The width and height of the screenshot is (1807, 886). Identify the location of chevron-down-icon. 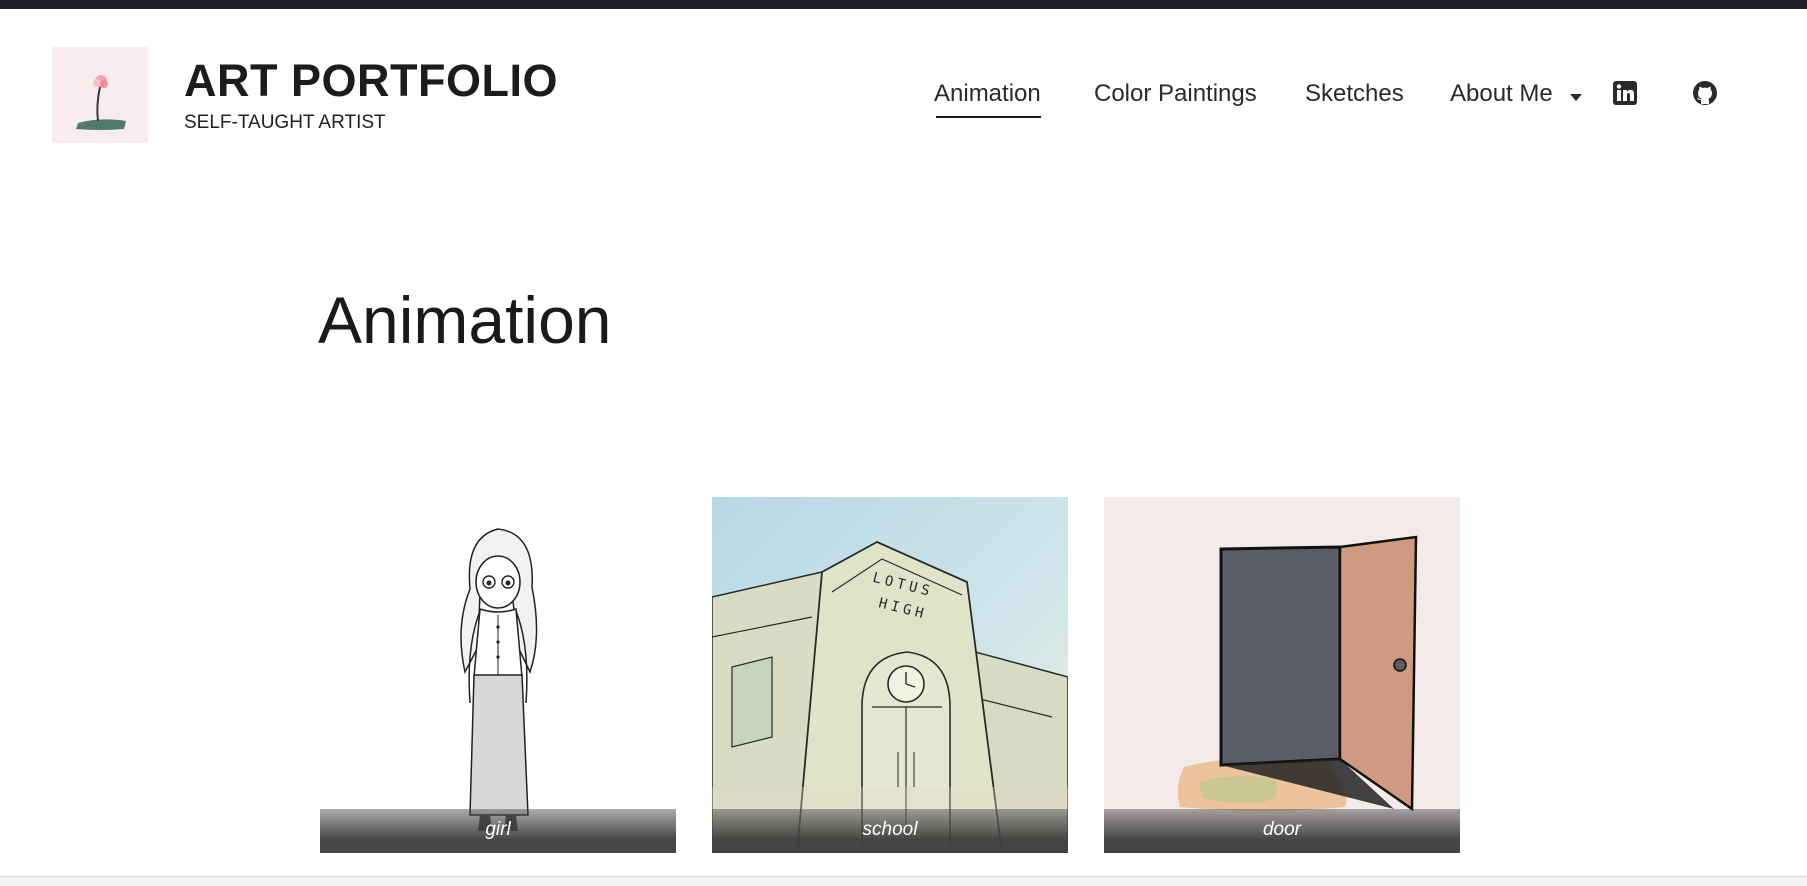
(1576, 97).